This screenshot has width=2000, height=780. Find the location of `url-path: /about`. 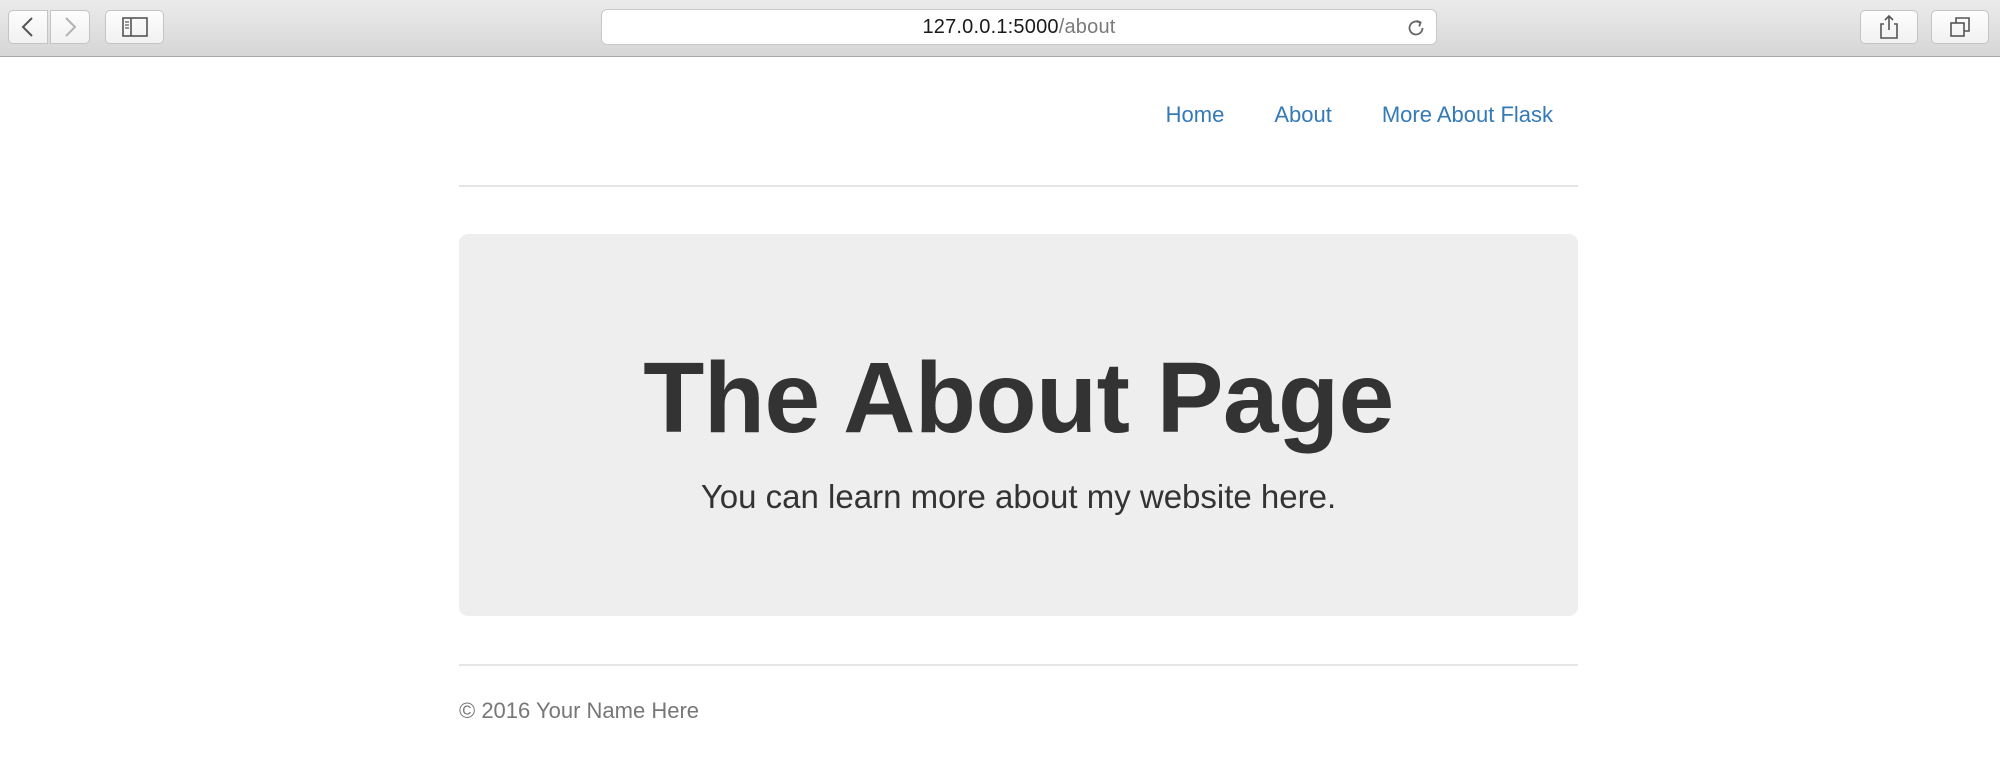

url-path: /about is located at coordinates (1087, 26).